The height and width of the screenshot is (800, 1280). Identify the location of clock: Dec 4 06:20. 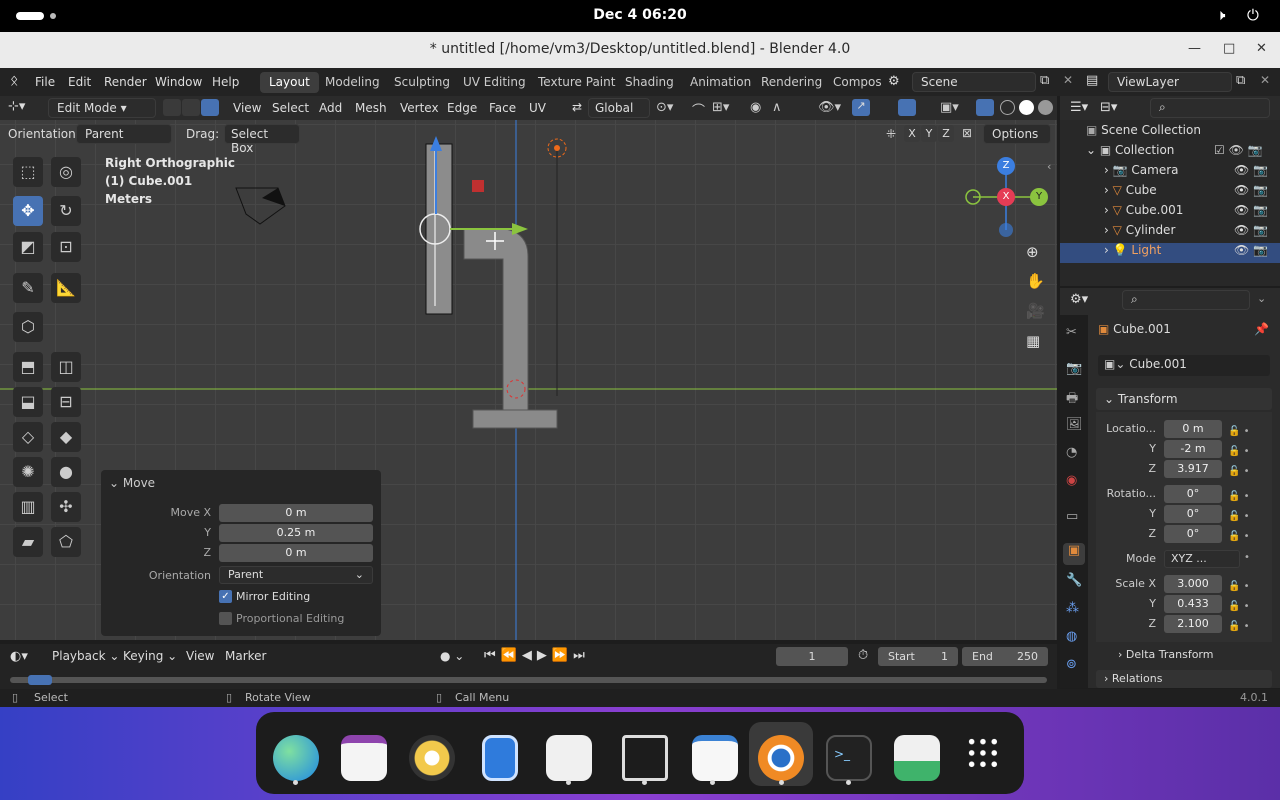
(640, 15).